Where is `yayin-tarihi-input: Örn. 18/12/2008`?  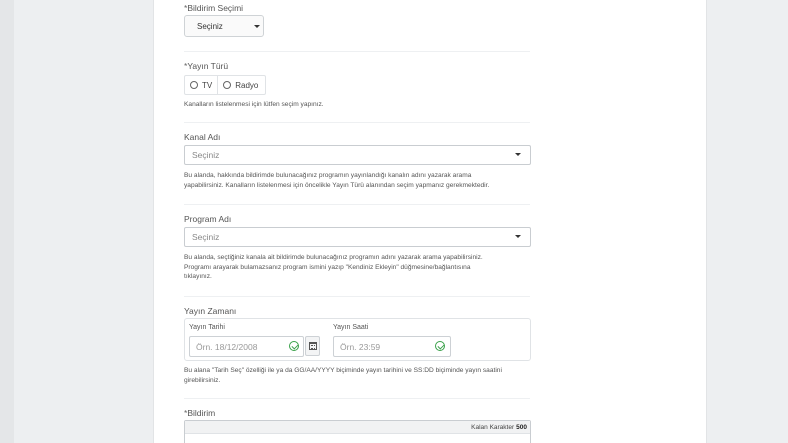 yayin-tarihi-input: Örn. 18/12/2008 is located at coordinates (246, 346).